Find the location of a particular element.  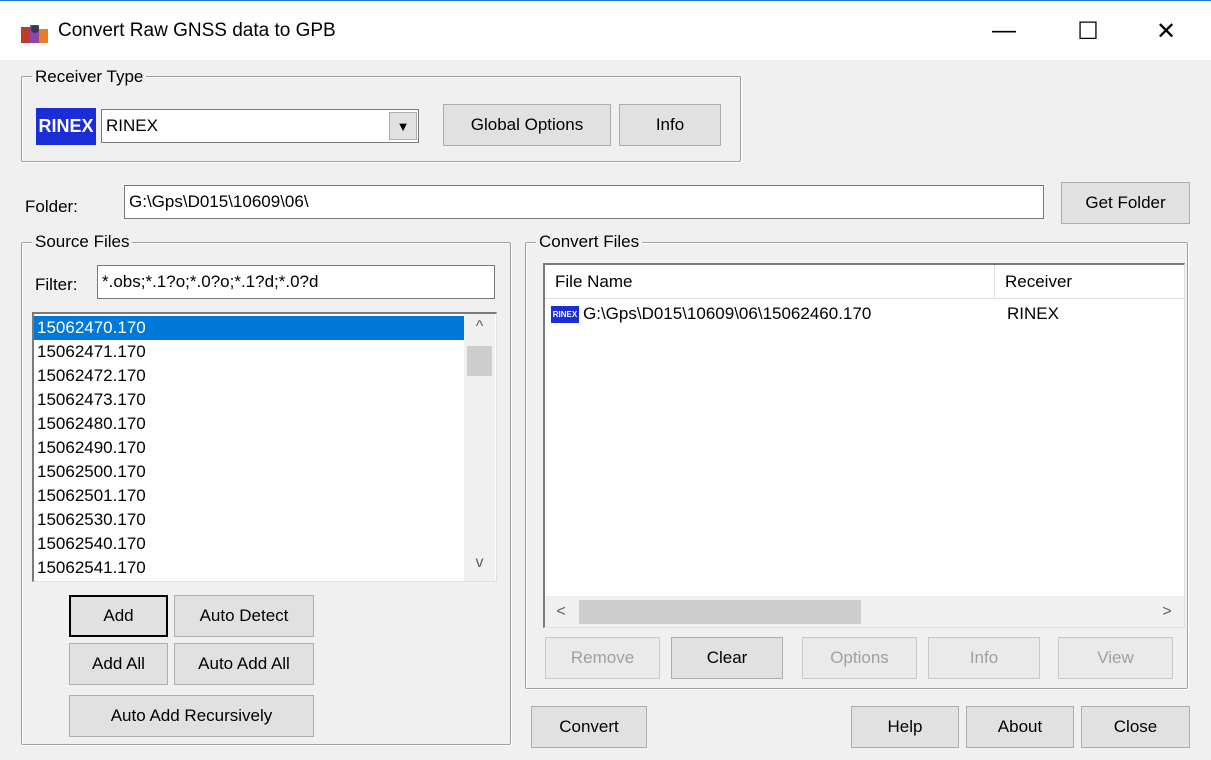

maximize-button: ☐ is located at coordinates (1088, 31).